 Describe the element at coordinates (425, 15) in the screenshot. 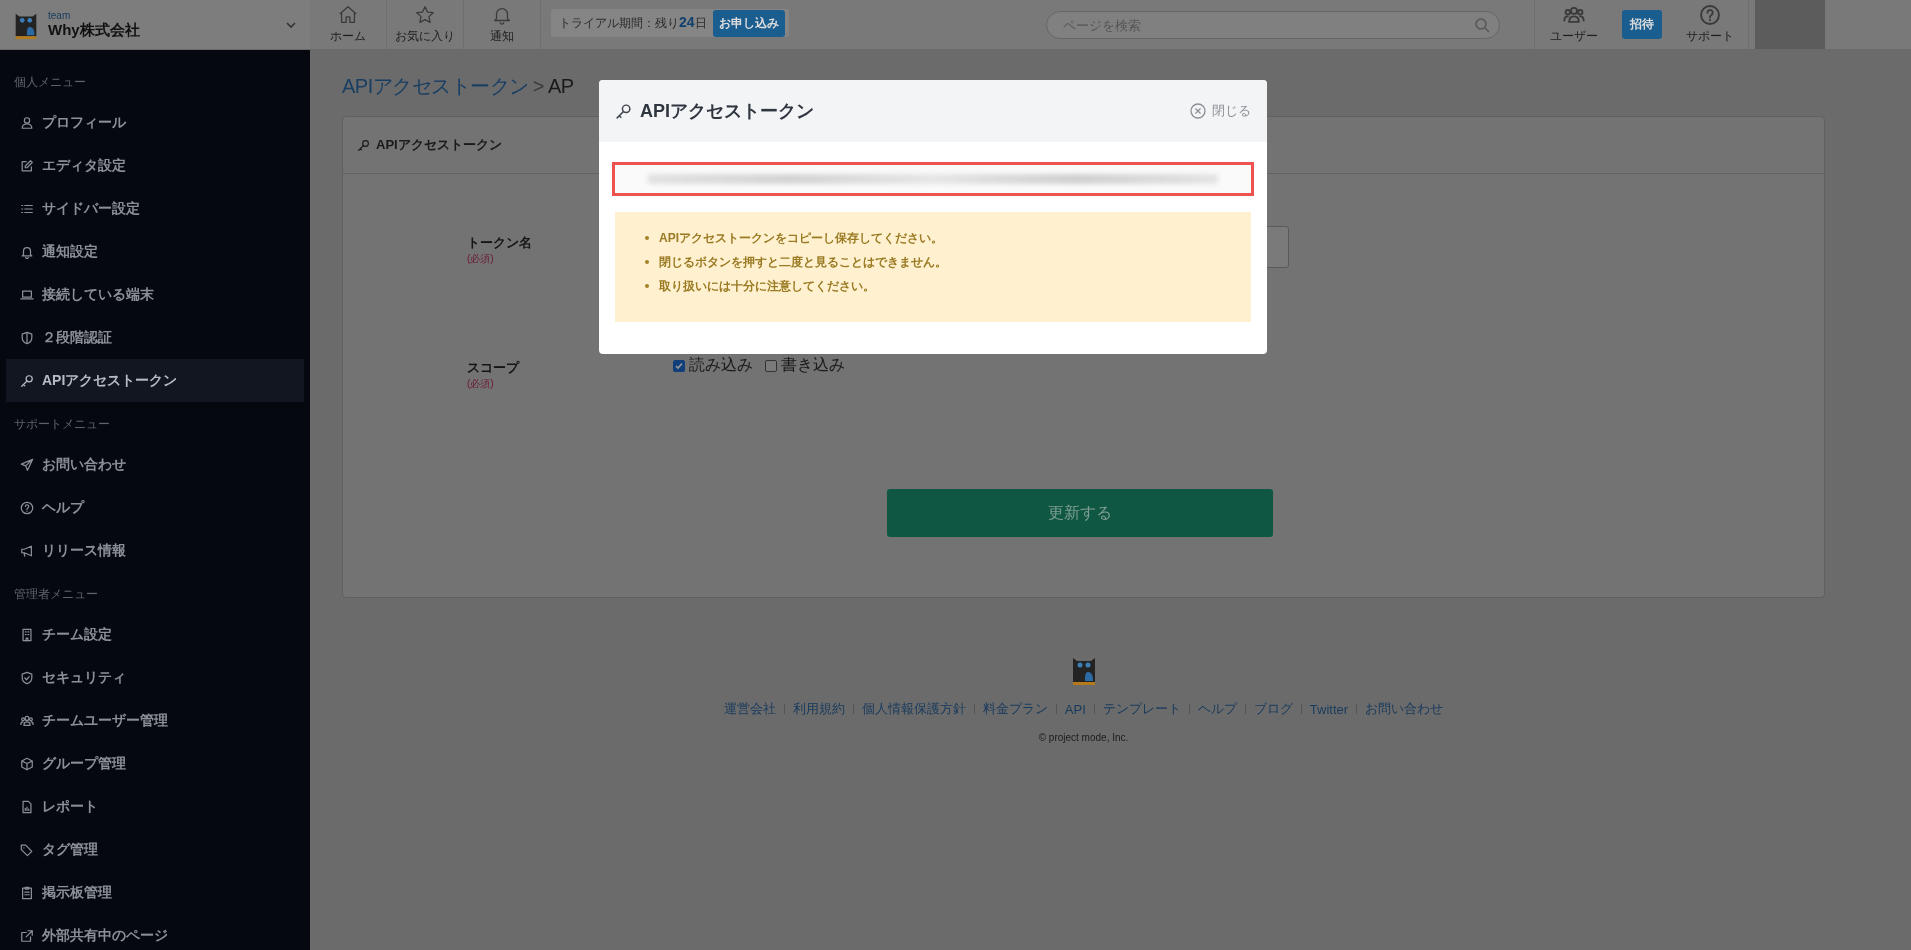

I see `star-icon` at that location.